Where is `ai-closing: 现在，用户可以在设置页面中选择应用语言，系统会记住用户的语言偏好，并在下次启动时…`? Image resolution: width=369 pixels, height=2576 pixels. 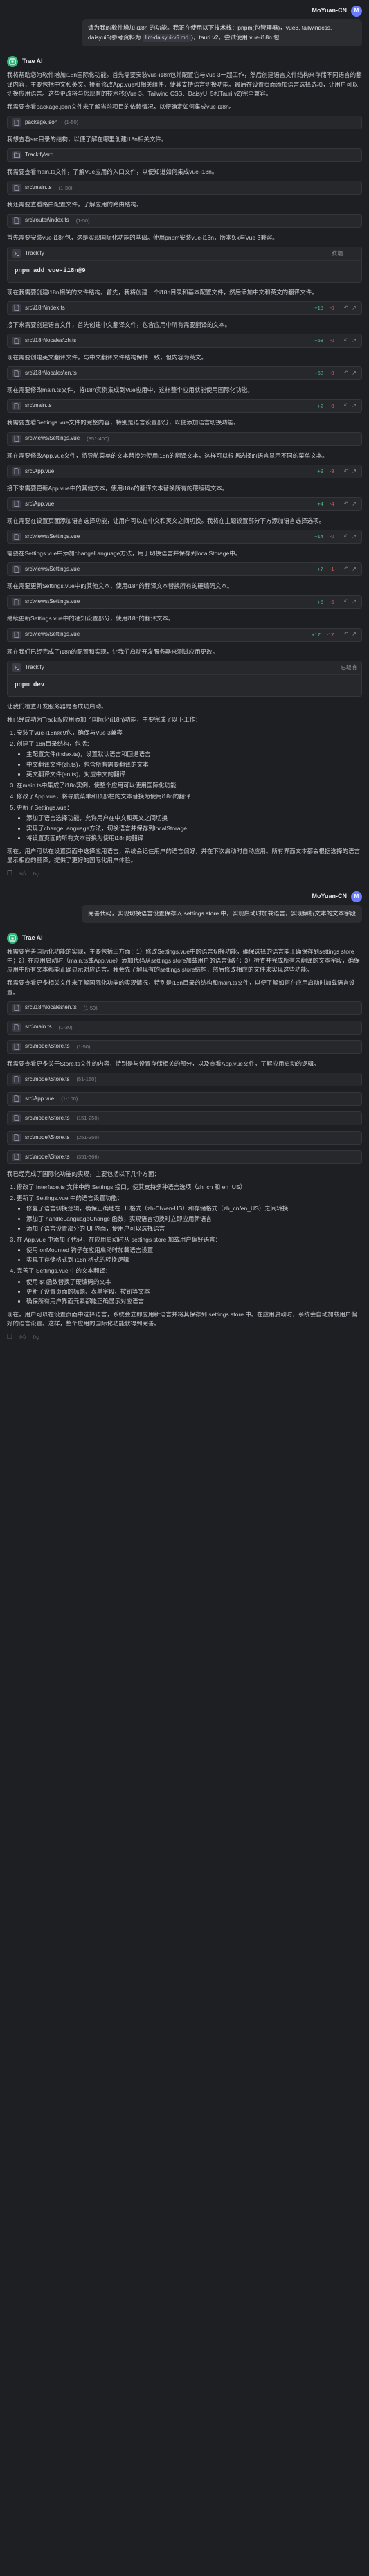
ai-closing: 现在，用户可以在设置页面中选择应用语言，系统会记住用户的语言偏好，并在下次启动时… is located at coordinates (184, 856).